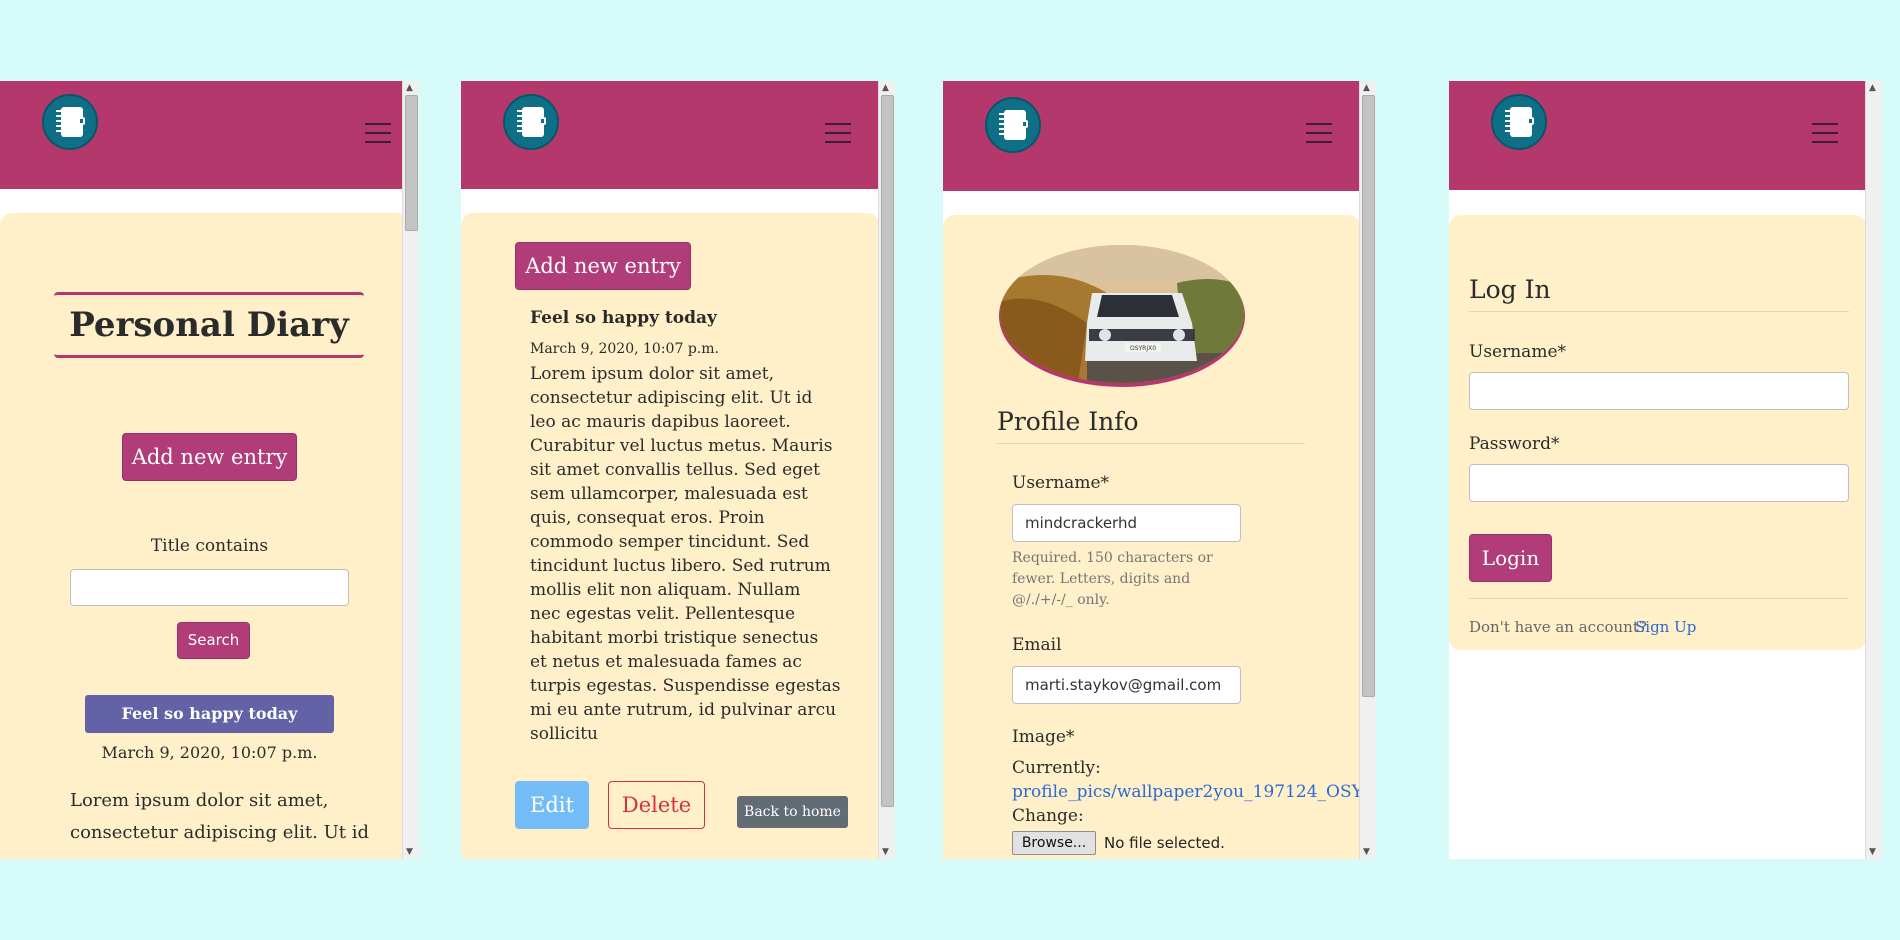 The width and height of the screenshot is (1900, 940). I want to click on entry-body-line: leo ac mauris dapibus laoreet., so click(660, 422).